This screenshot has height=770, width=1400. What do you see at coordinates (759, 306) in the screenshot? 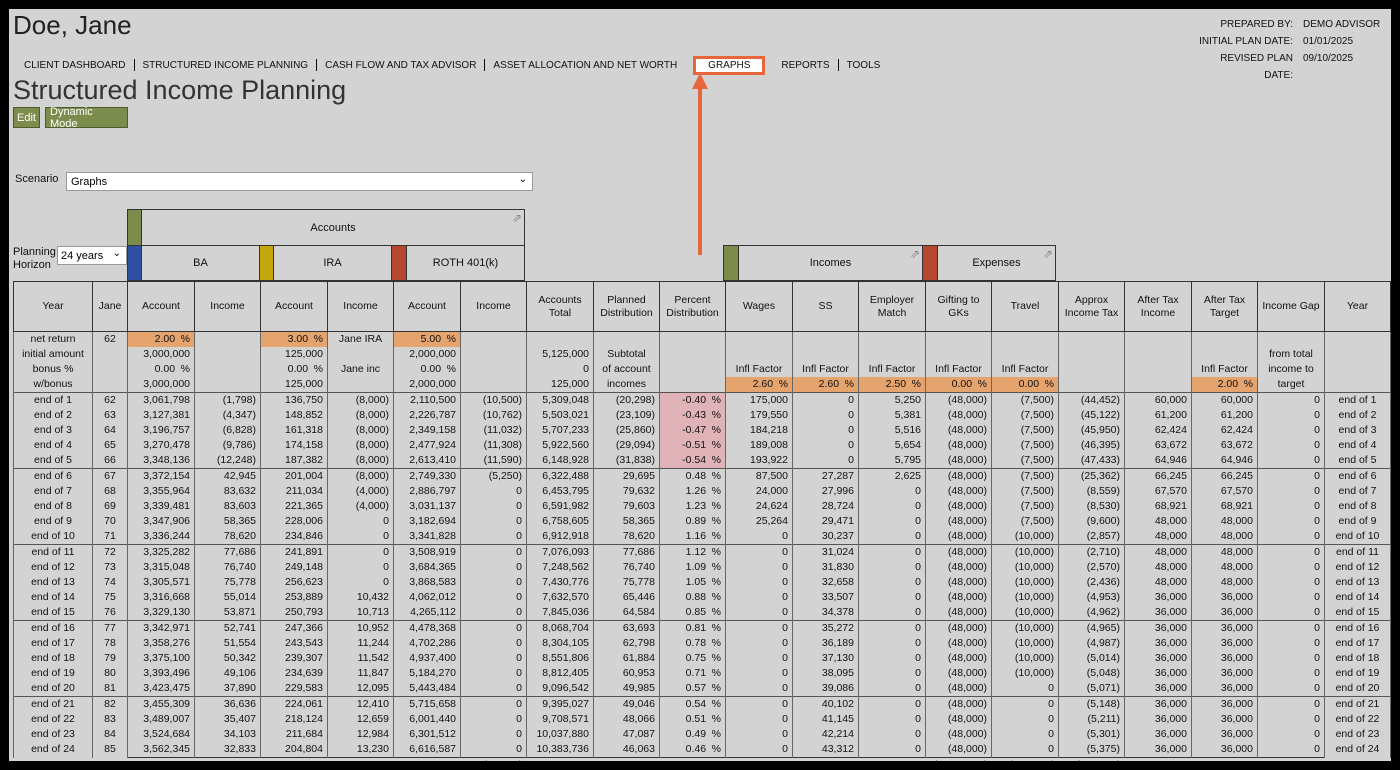
I see `column-header: Wages` at bounding box center [759, 306].